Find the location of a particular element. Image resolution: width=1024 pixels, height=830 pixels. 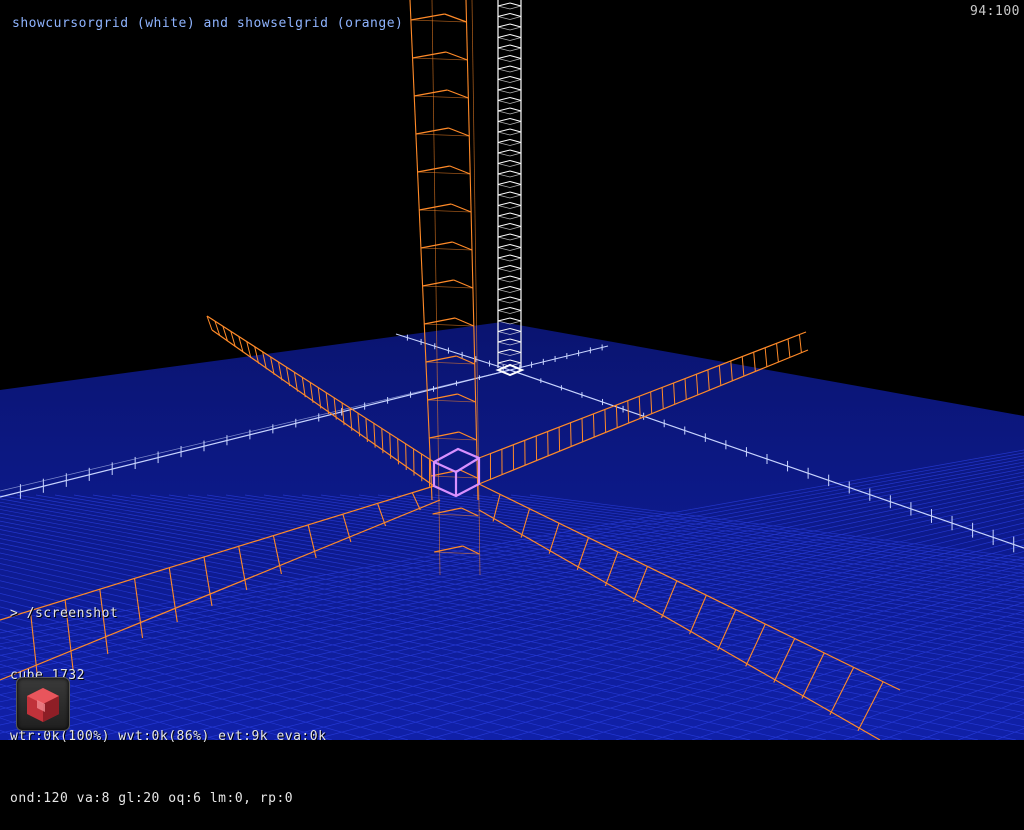

cube-glyph-icon is located at coordinates (43, 704).